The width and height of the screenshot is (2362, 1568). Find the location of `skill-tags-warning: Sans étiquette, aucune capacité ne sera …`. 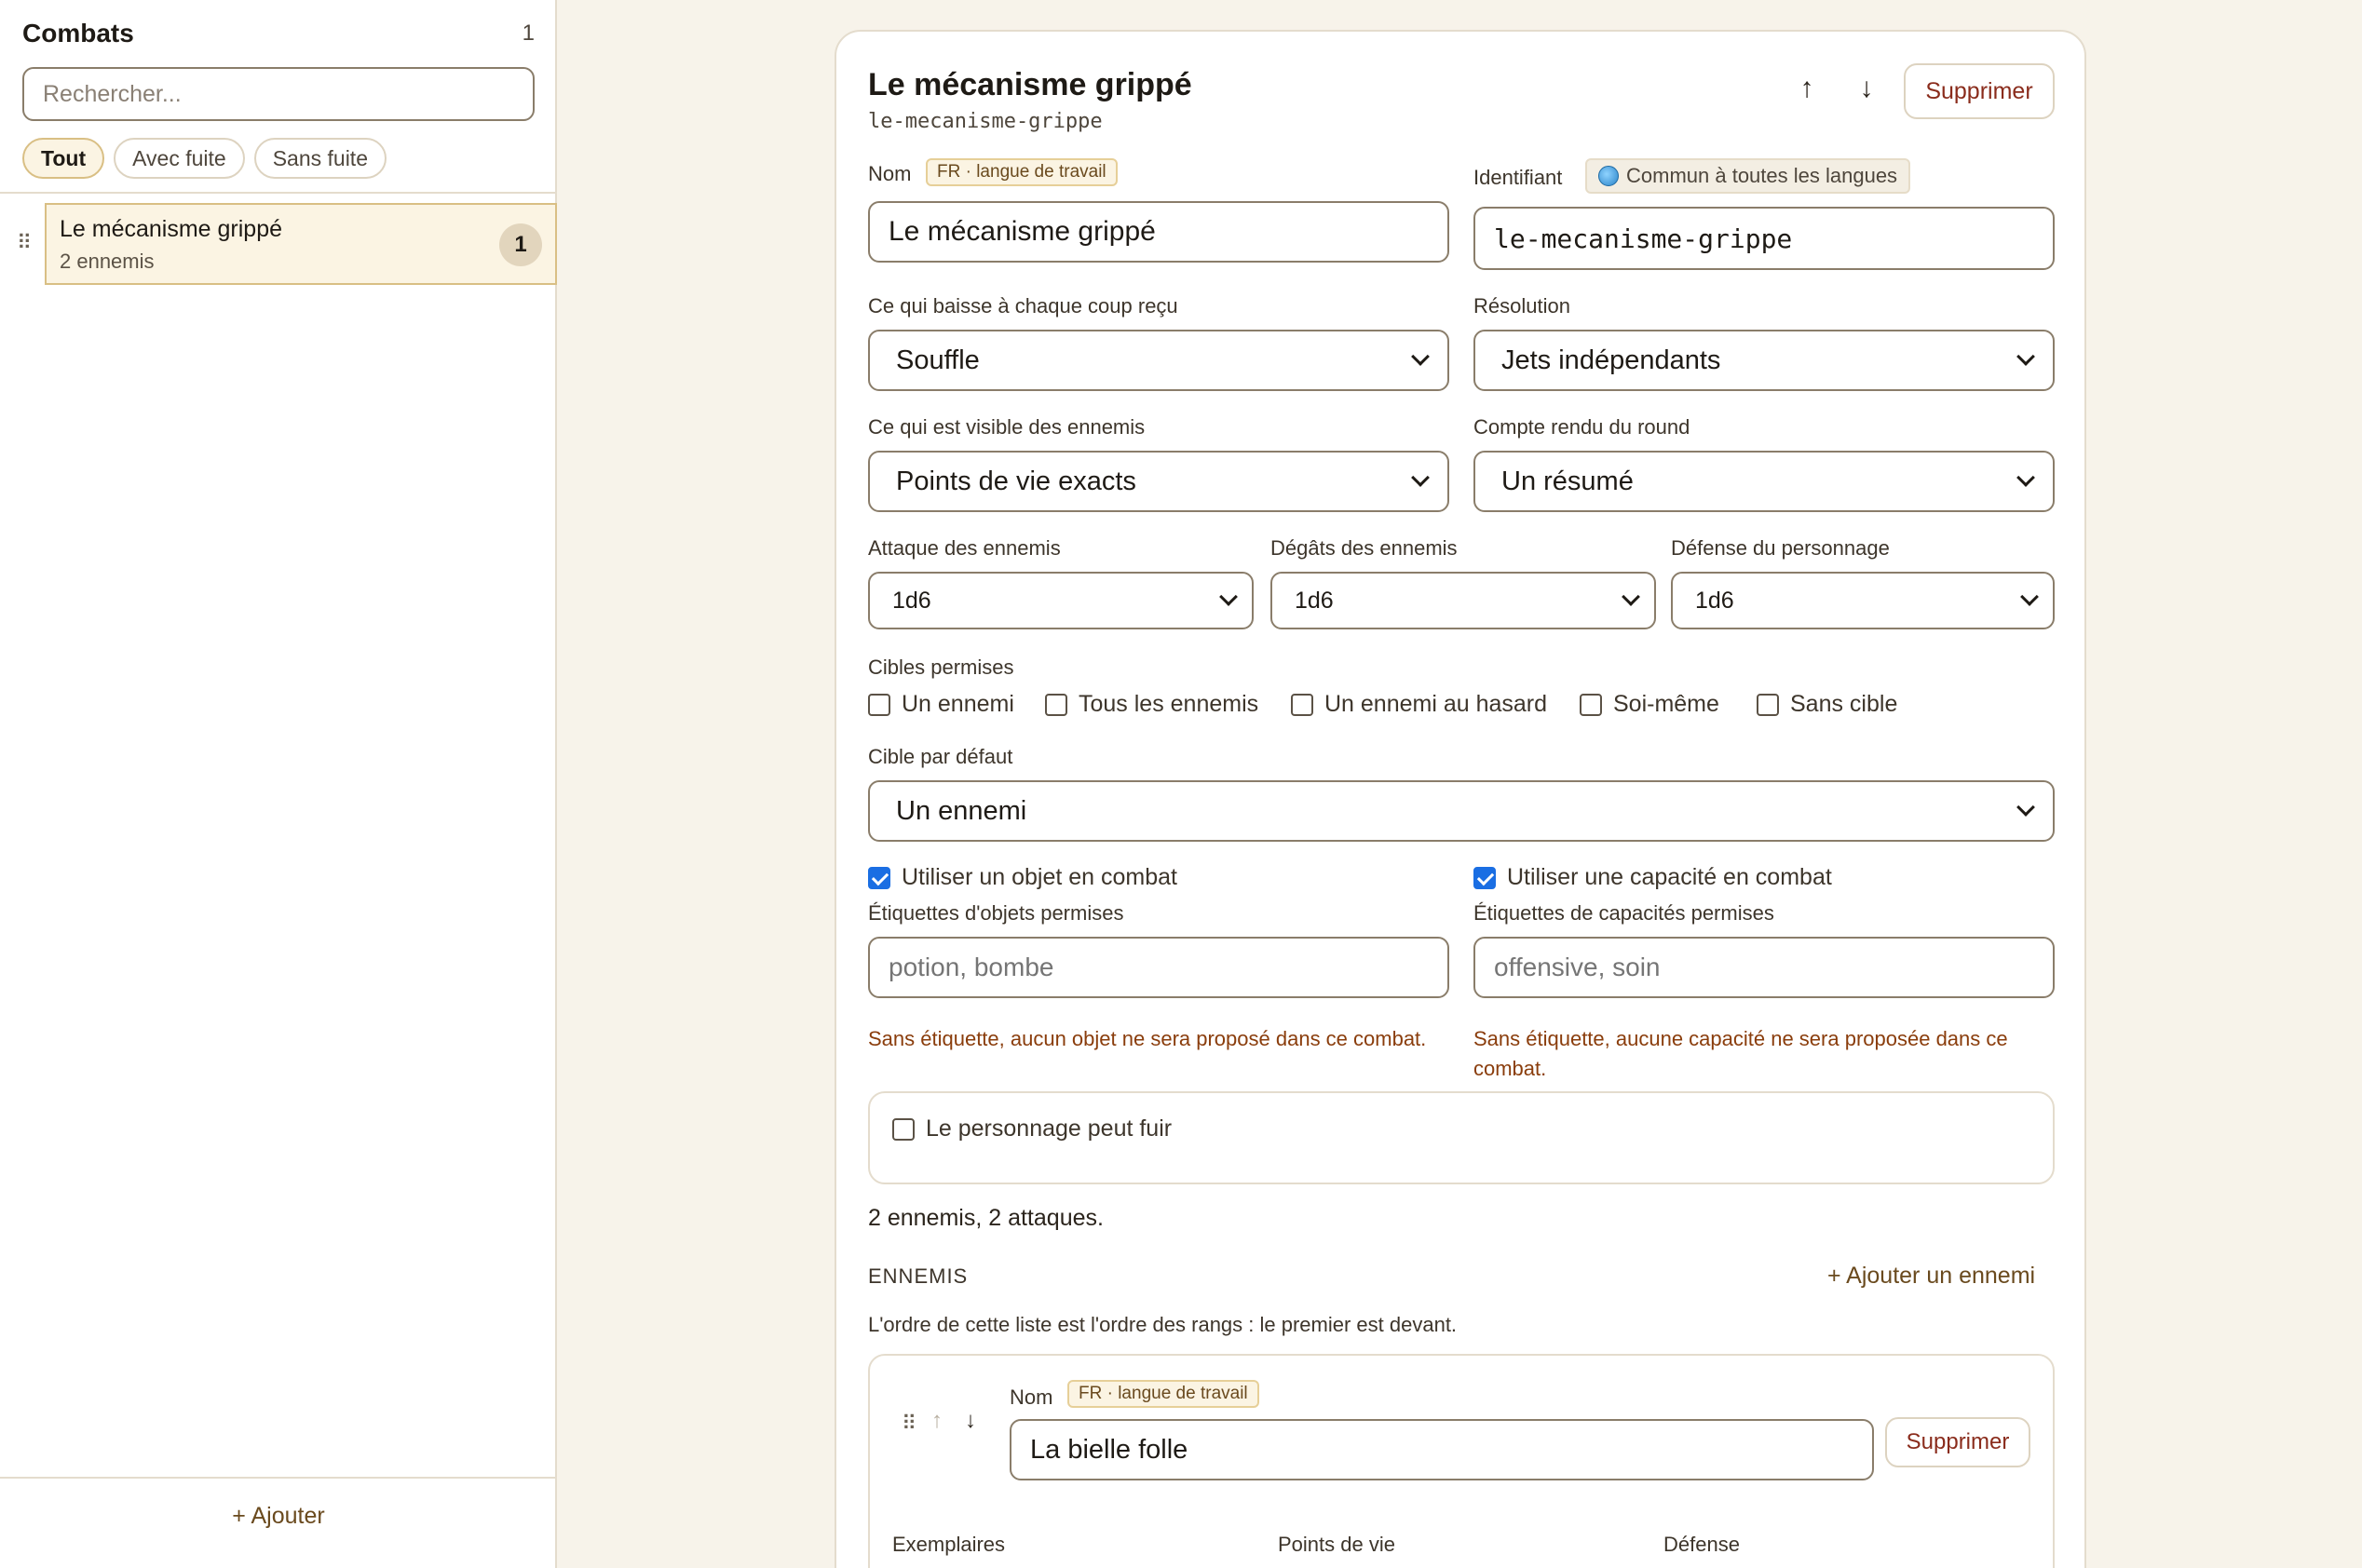

skill-tags-warning: Sans étiquette, aucune capacité ne sera … is located at coordinates (1740, 1053).